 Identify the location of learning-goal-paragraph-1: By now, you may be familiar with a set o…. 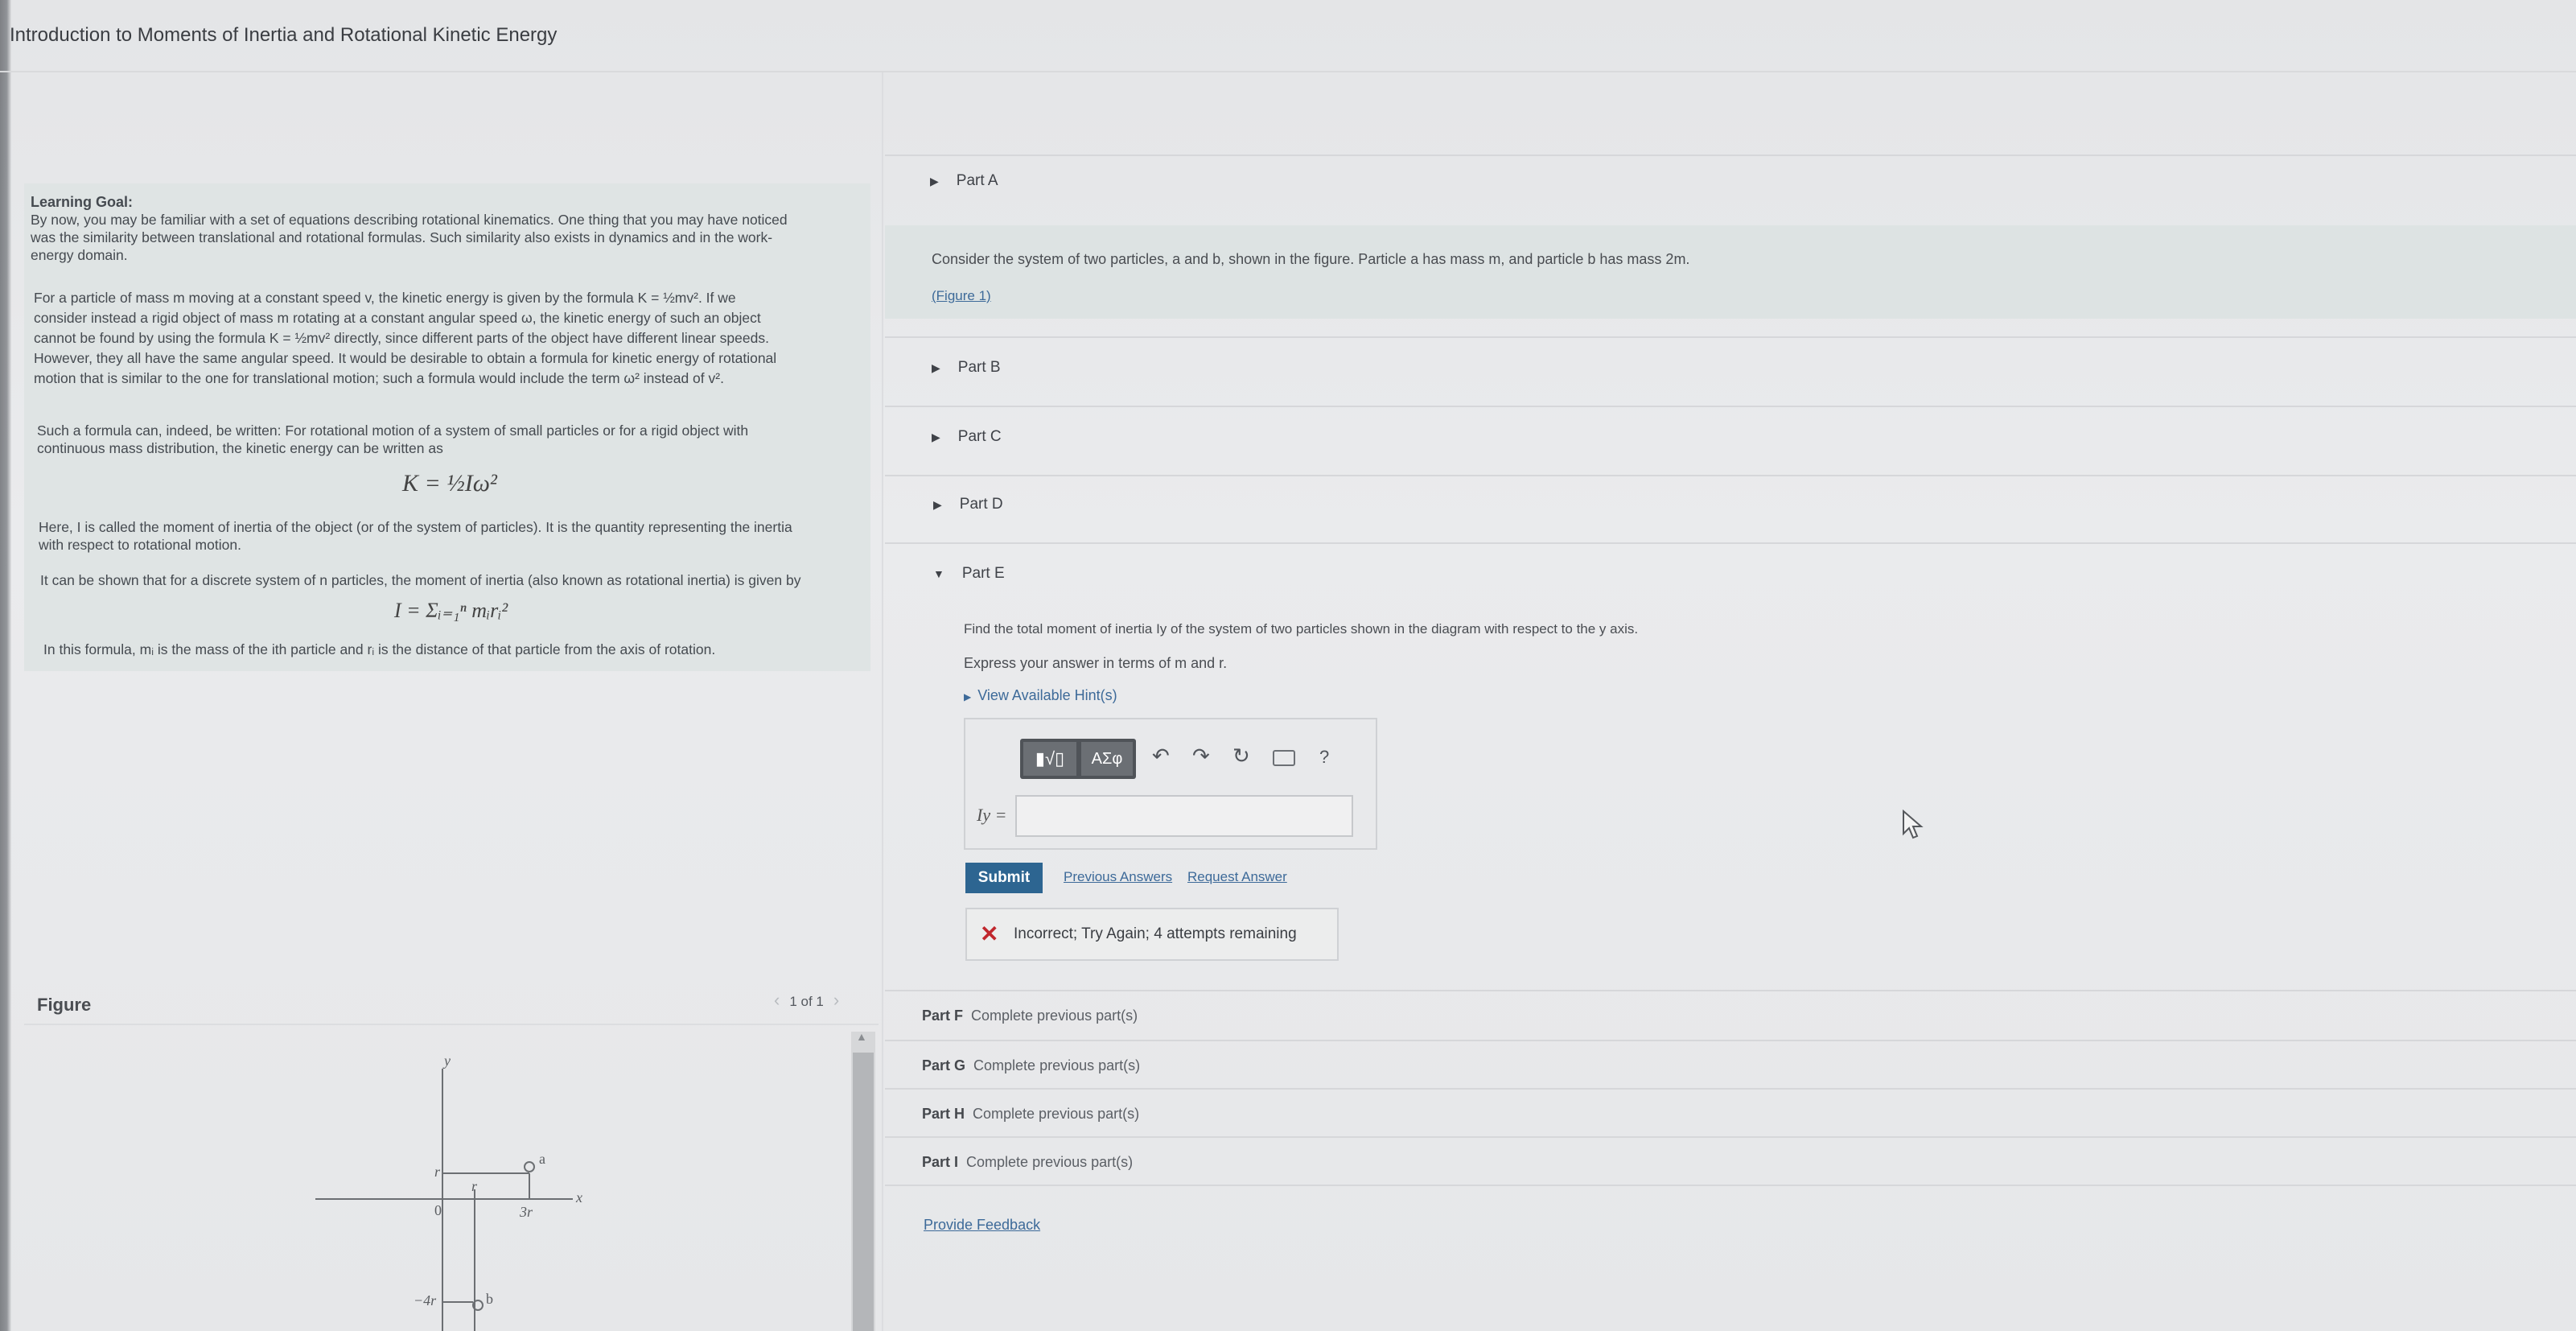
(449, 237).